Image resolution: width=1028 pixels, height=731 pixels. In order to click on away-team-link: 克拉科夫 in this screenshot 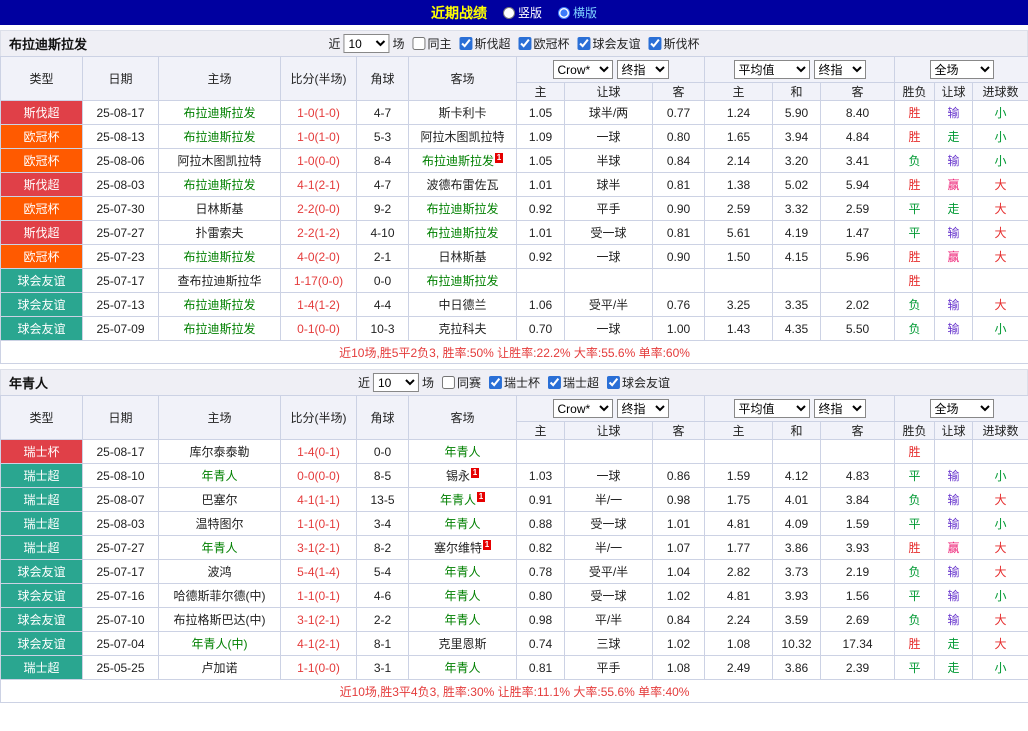, I will do `click(462, 329)`.